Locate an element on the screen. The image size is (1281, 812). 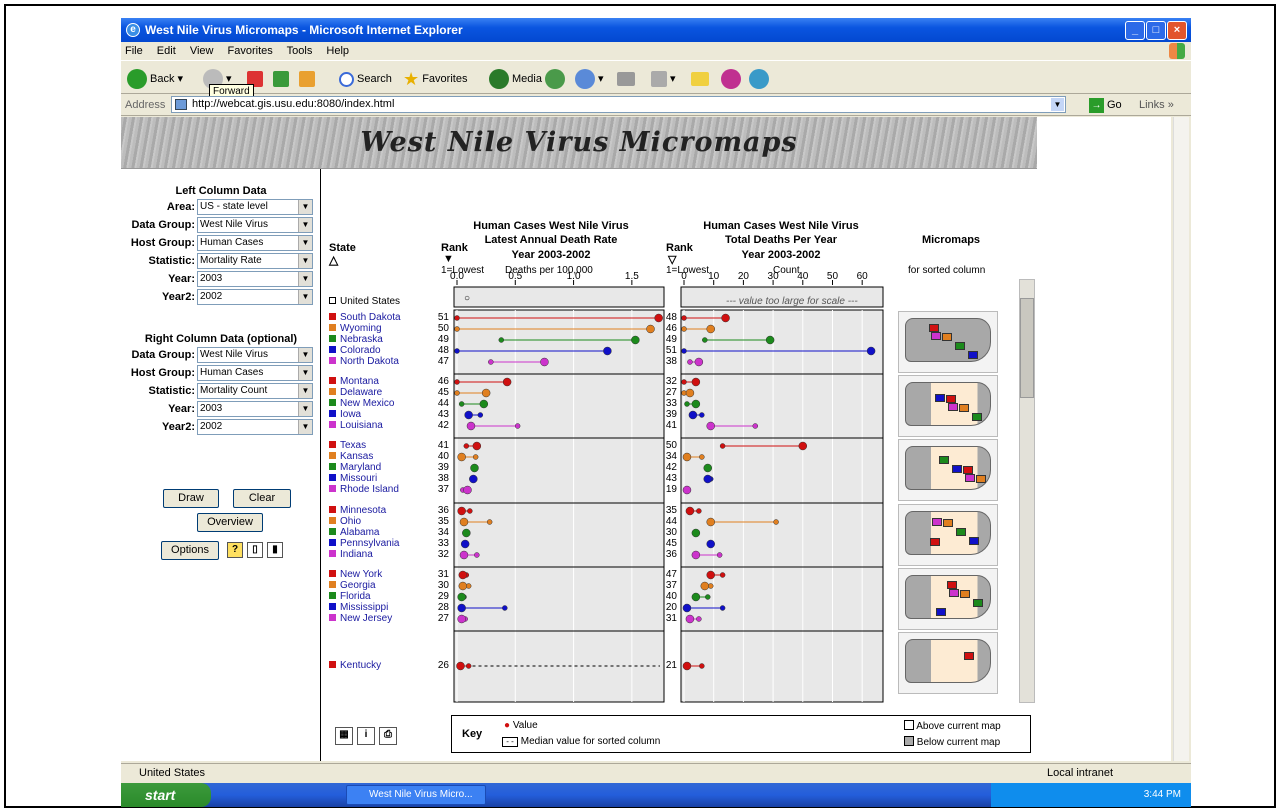
state-row: Maryland is located at coordinates (379, 467).